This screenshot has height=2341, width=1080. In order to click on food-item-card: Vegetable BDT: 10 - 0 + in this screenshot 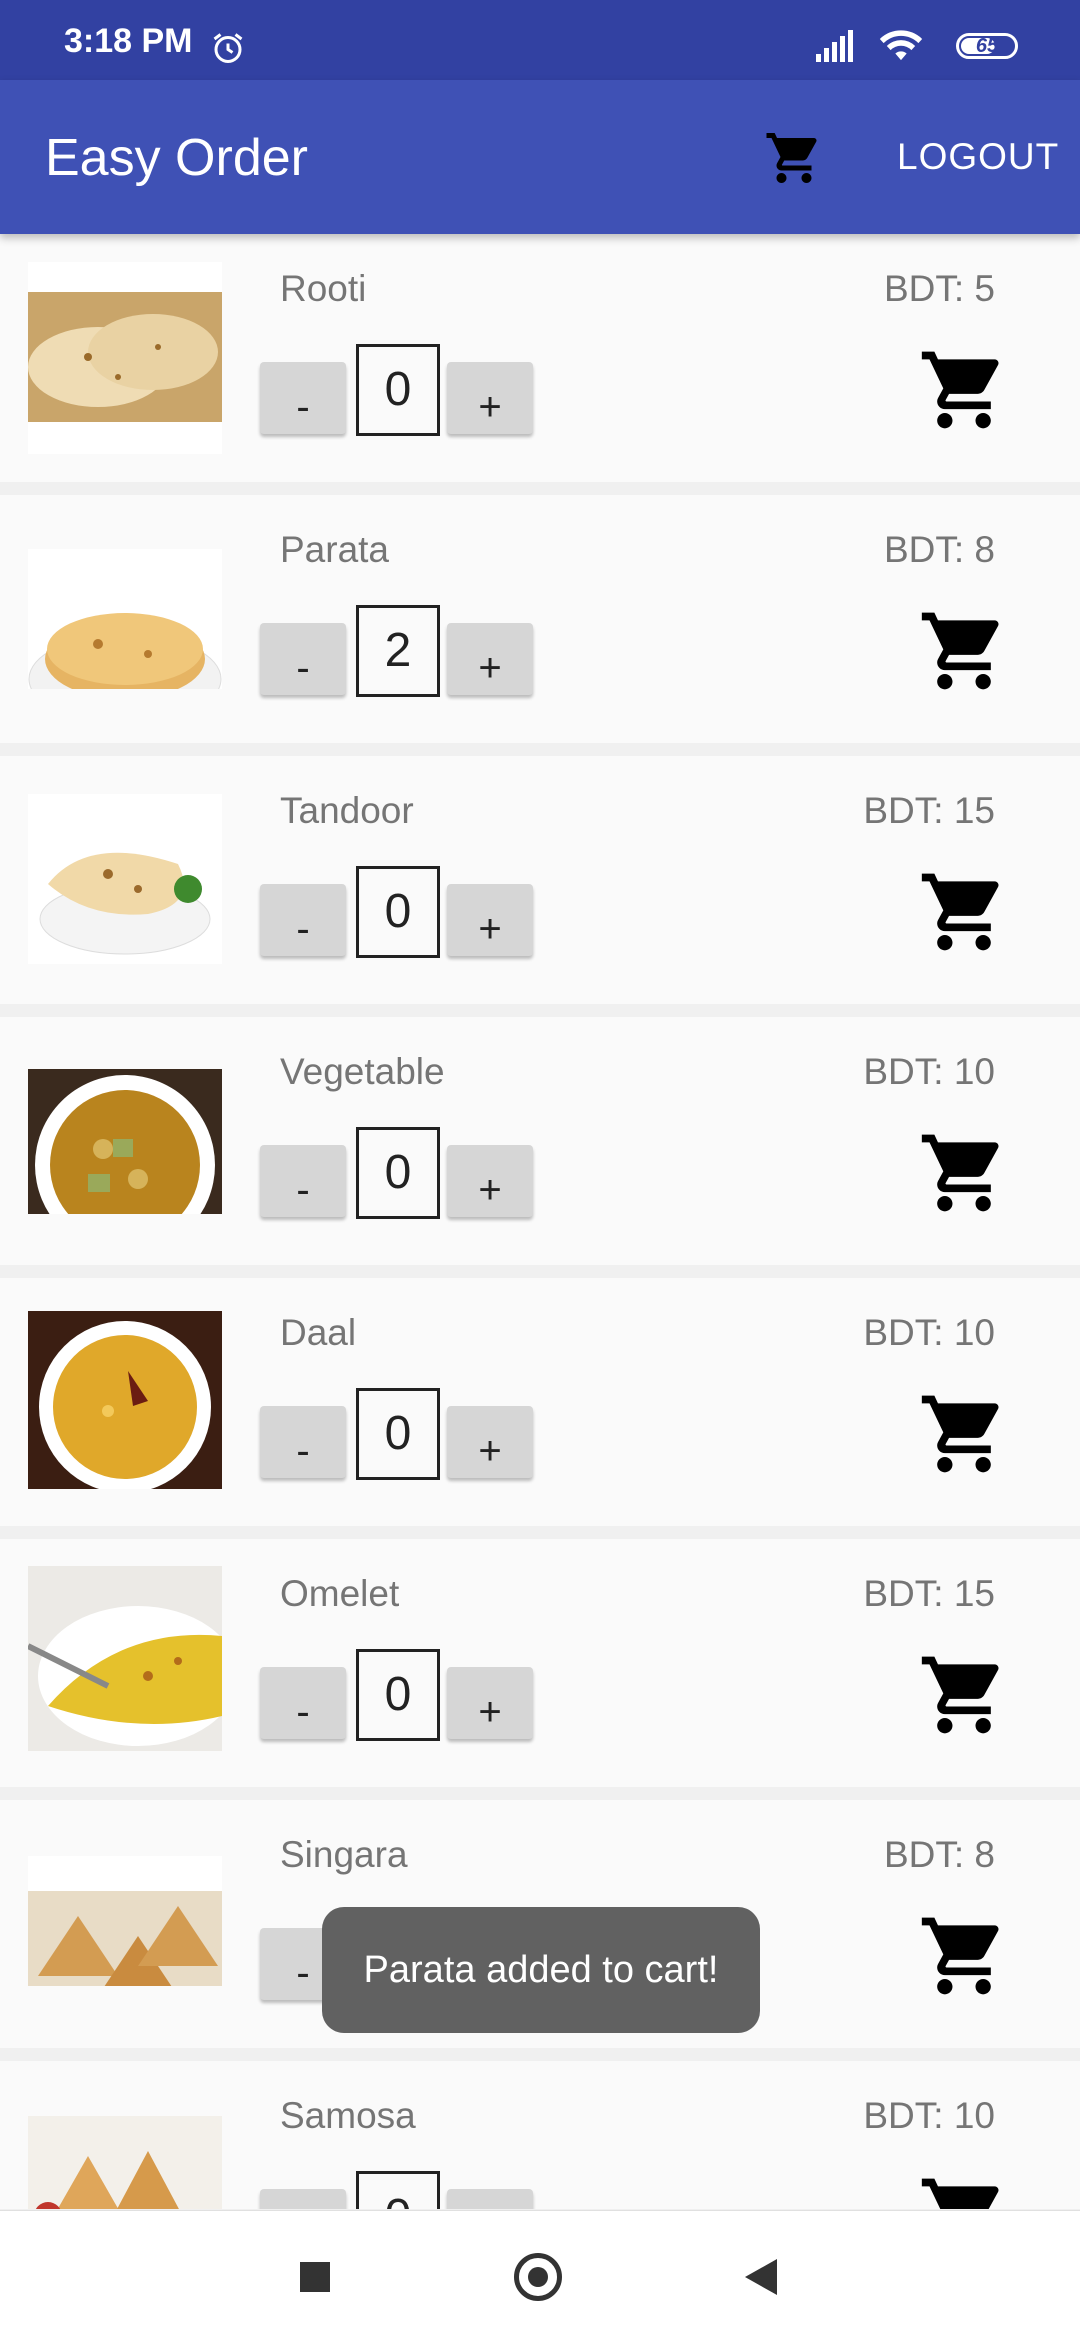, I will do `click(540, 1141)`.